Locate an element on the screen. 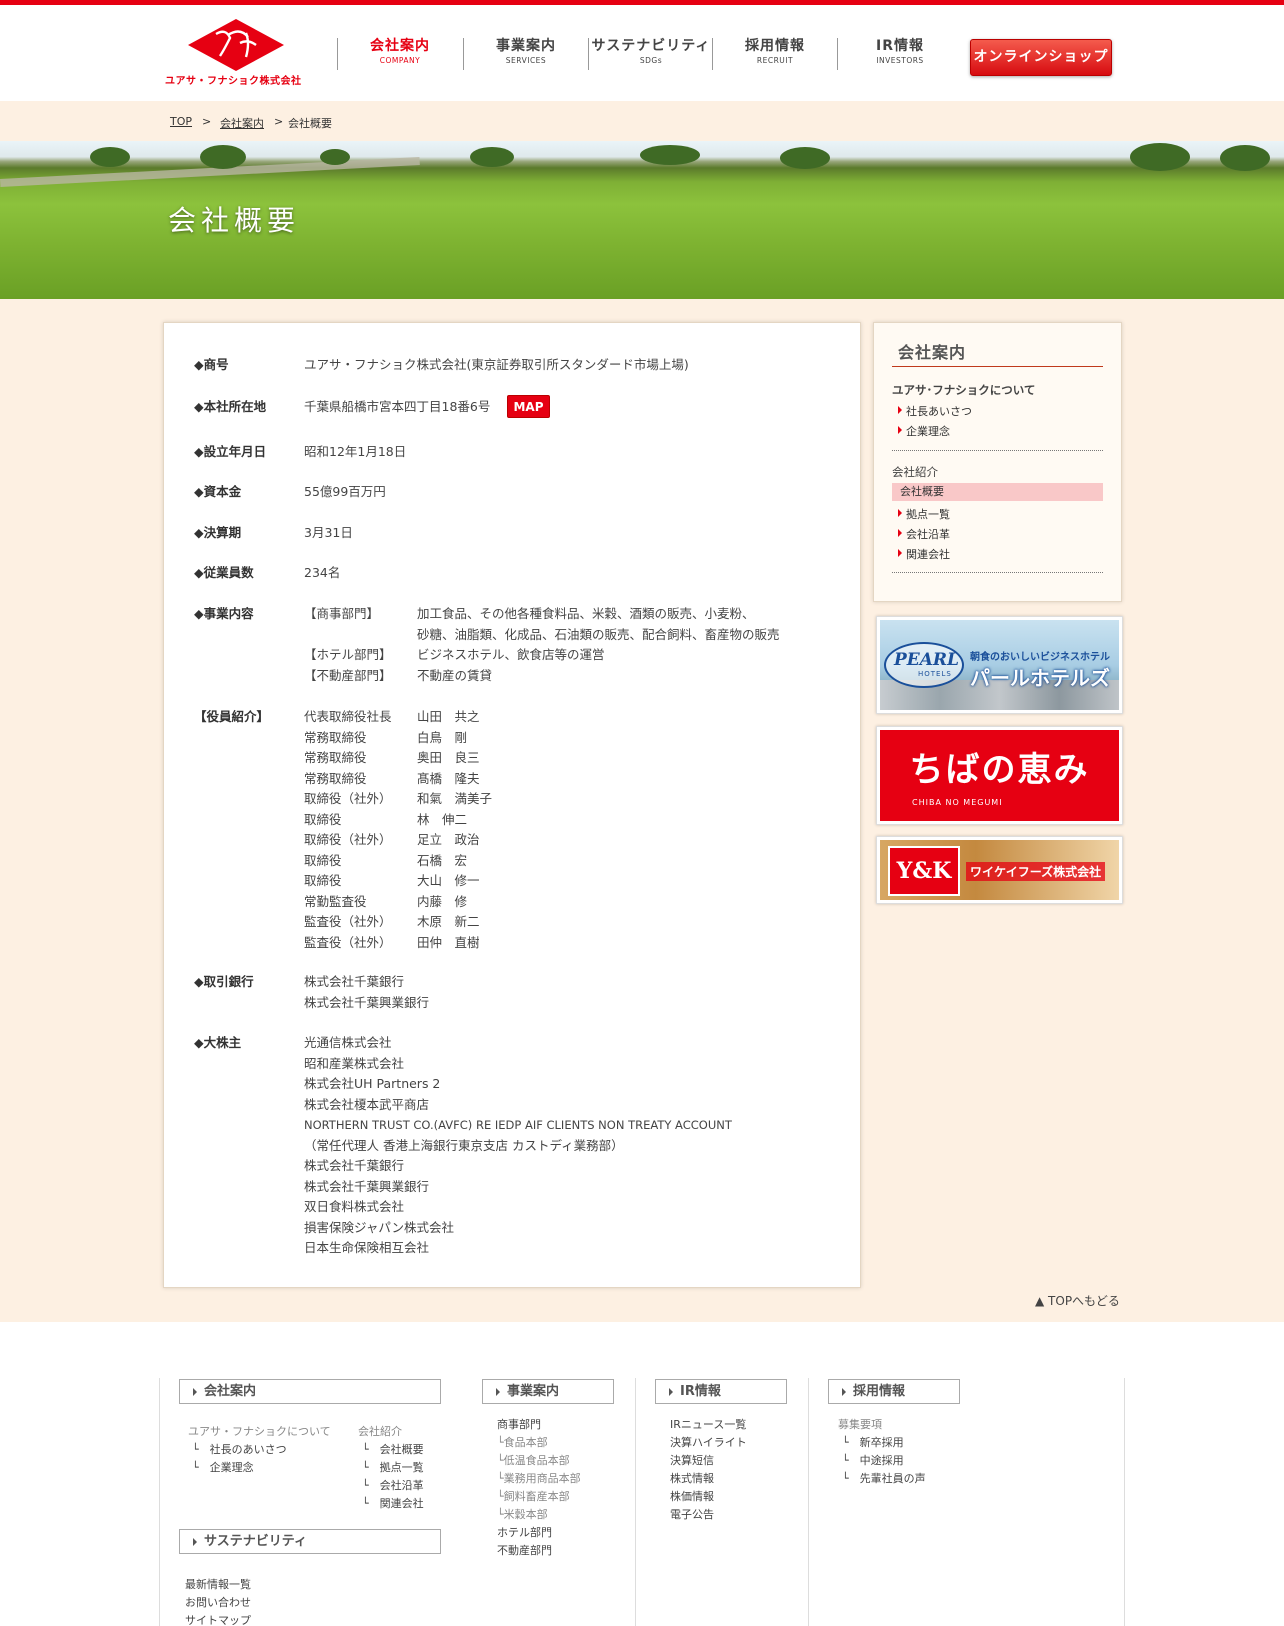 This screenshot has height=1626, width=1284. pearl-logo-sub: HOTELS is located at coordinates (935, 674).